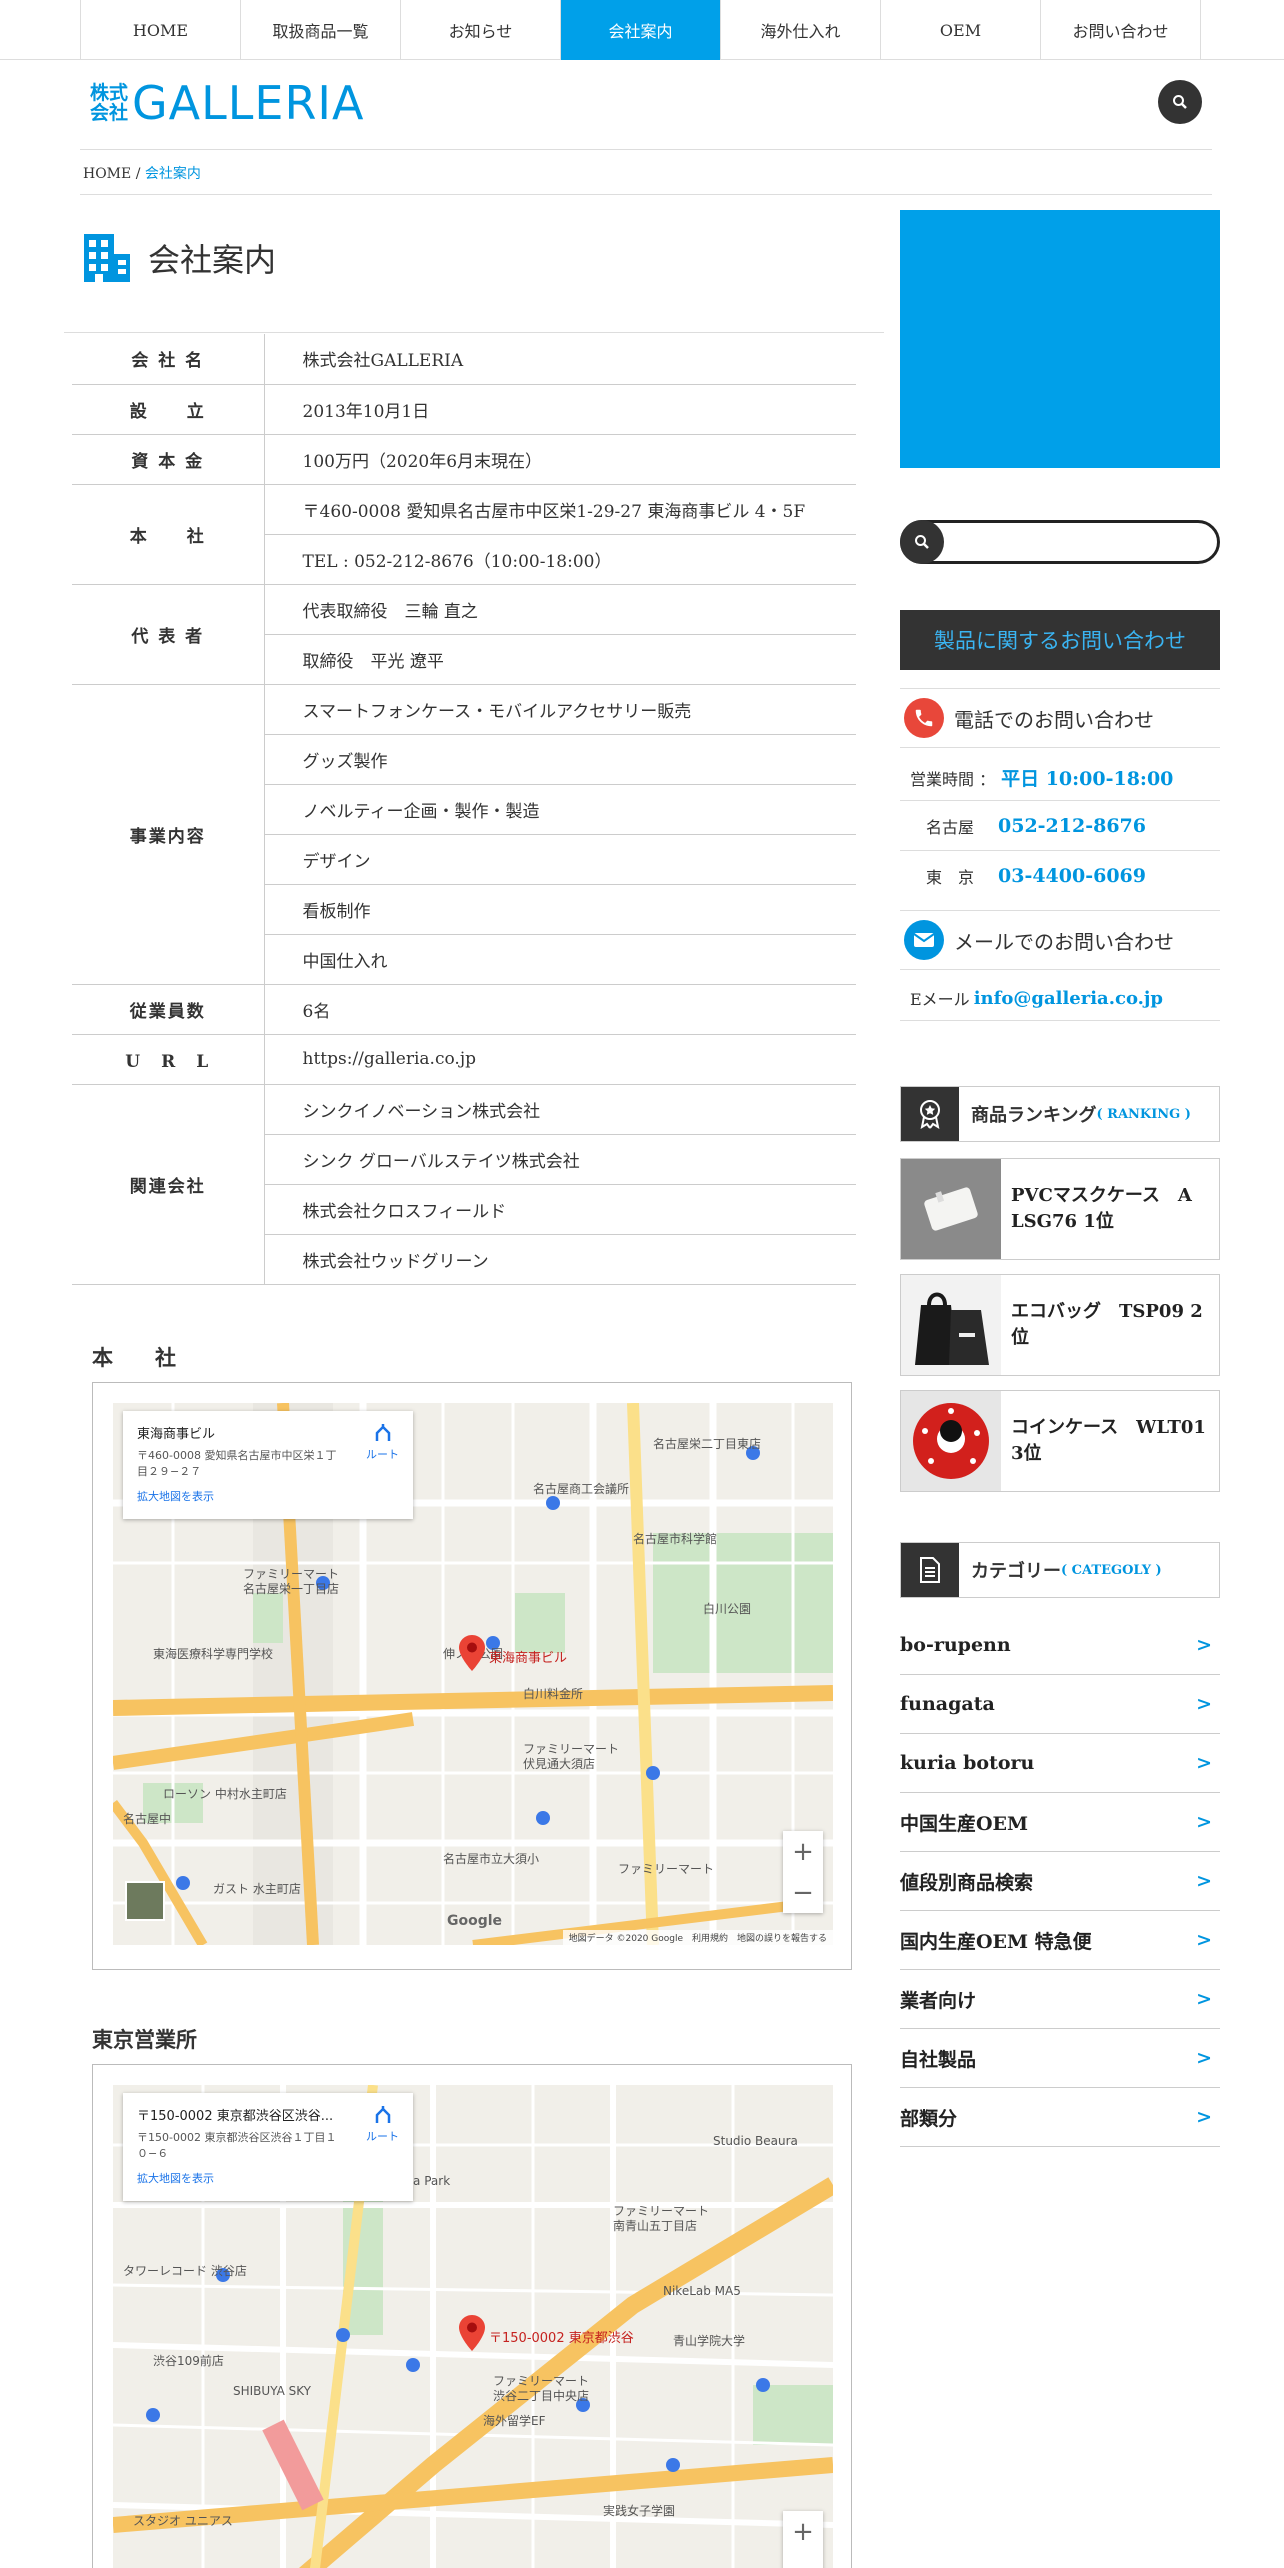 Image resolution: width=1284 pixels, height=2568 pixels. I want to click on map-marker-label: 〒150-0002 東京都渋谷, so click(561, 2338).